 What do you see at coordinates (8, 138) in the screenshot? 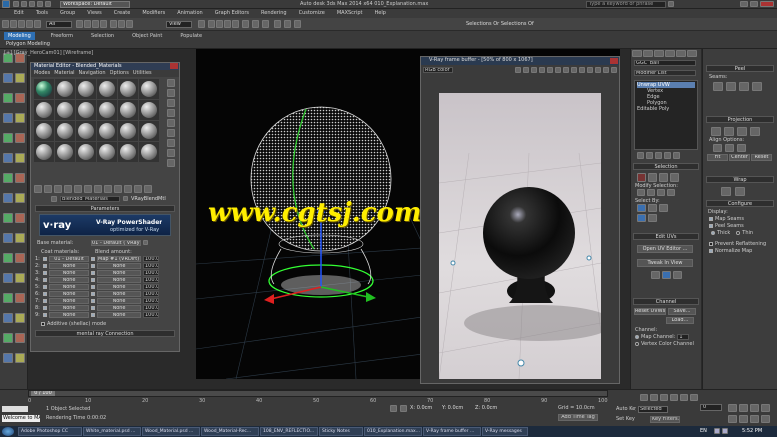
I see `left-tool-9-icon` at bounding box center [8, 138].